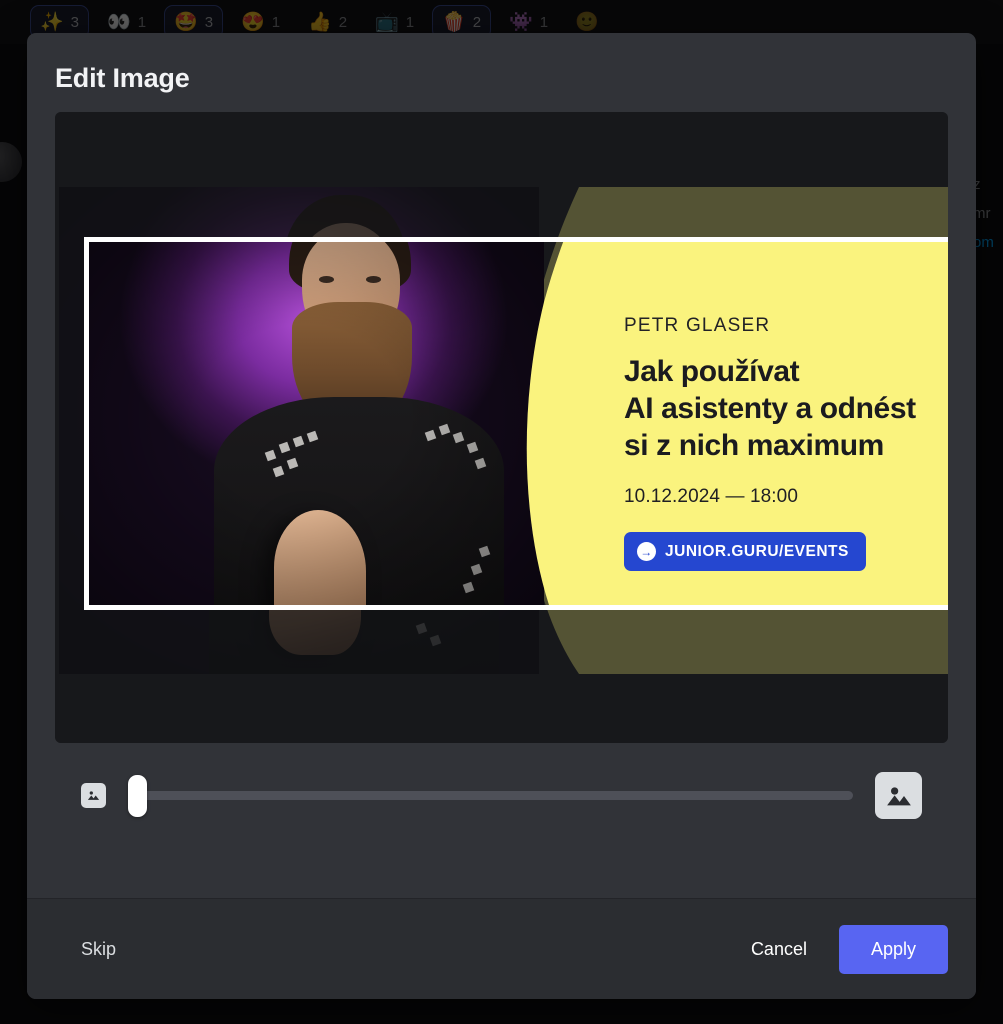 Image resolution: width=1003 pixels, height=1024 pixels. What do you see at coordinates (711, 496) in the screenshot?
I see `poster-date: 10.12.2024 — 18:00` at bounding box center [711, 496].